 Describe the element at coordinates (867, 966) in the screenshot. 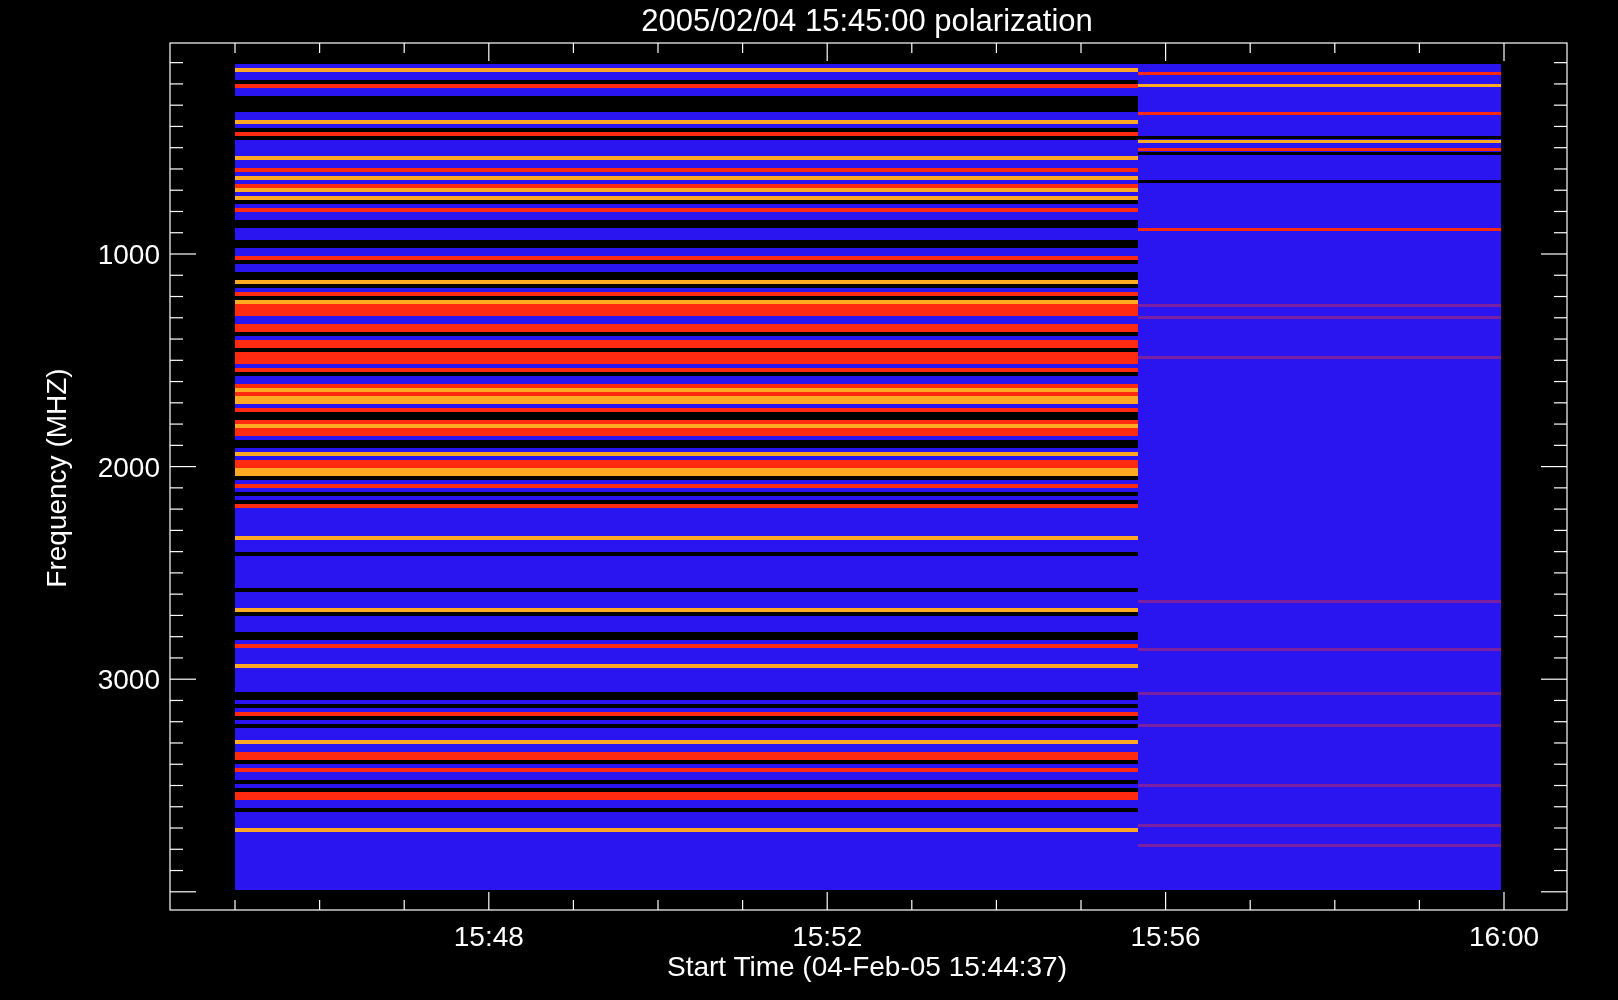

I see `x-axis-title: Start Time (04-Feb-05 15:44:37)` at that location.